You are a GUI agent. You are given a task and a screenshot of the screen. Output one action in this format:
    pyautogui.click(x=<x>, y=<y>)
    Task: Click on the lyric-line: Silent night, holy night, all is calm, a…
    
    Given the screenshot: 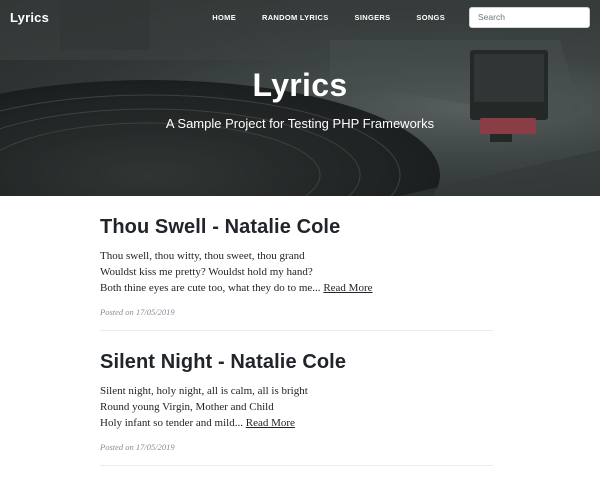 What is the action you would take?
    pyautogui.click(x=204, y=391)
    